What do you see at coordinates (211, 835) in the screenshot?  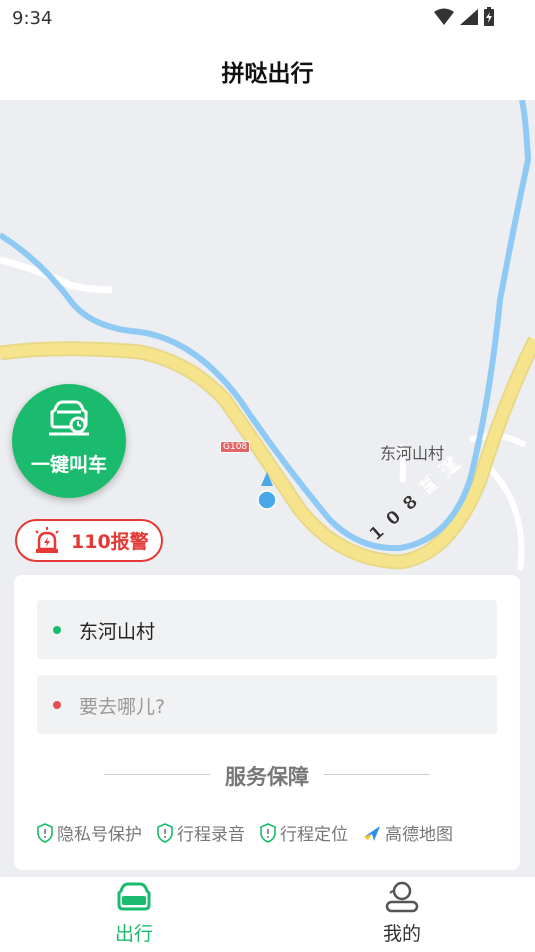 I see `service-label: 行程录音` at bounding box center [211, 835].